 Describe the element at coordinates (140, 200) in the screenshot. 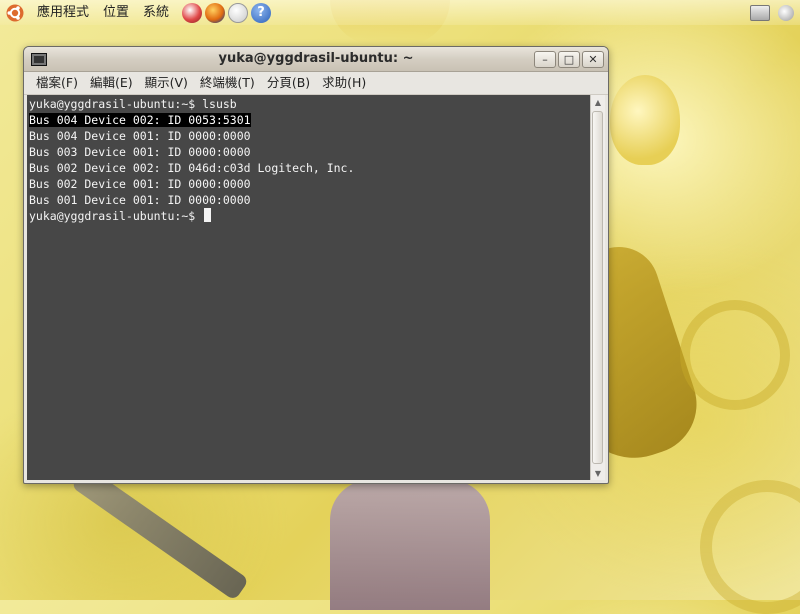

I see `terminal-output-line: Bus 001 Device 001: ID 0000:0000` at that location.